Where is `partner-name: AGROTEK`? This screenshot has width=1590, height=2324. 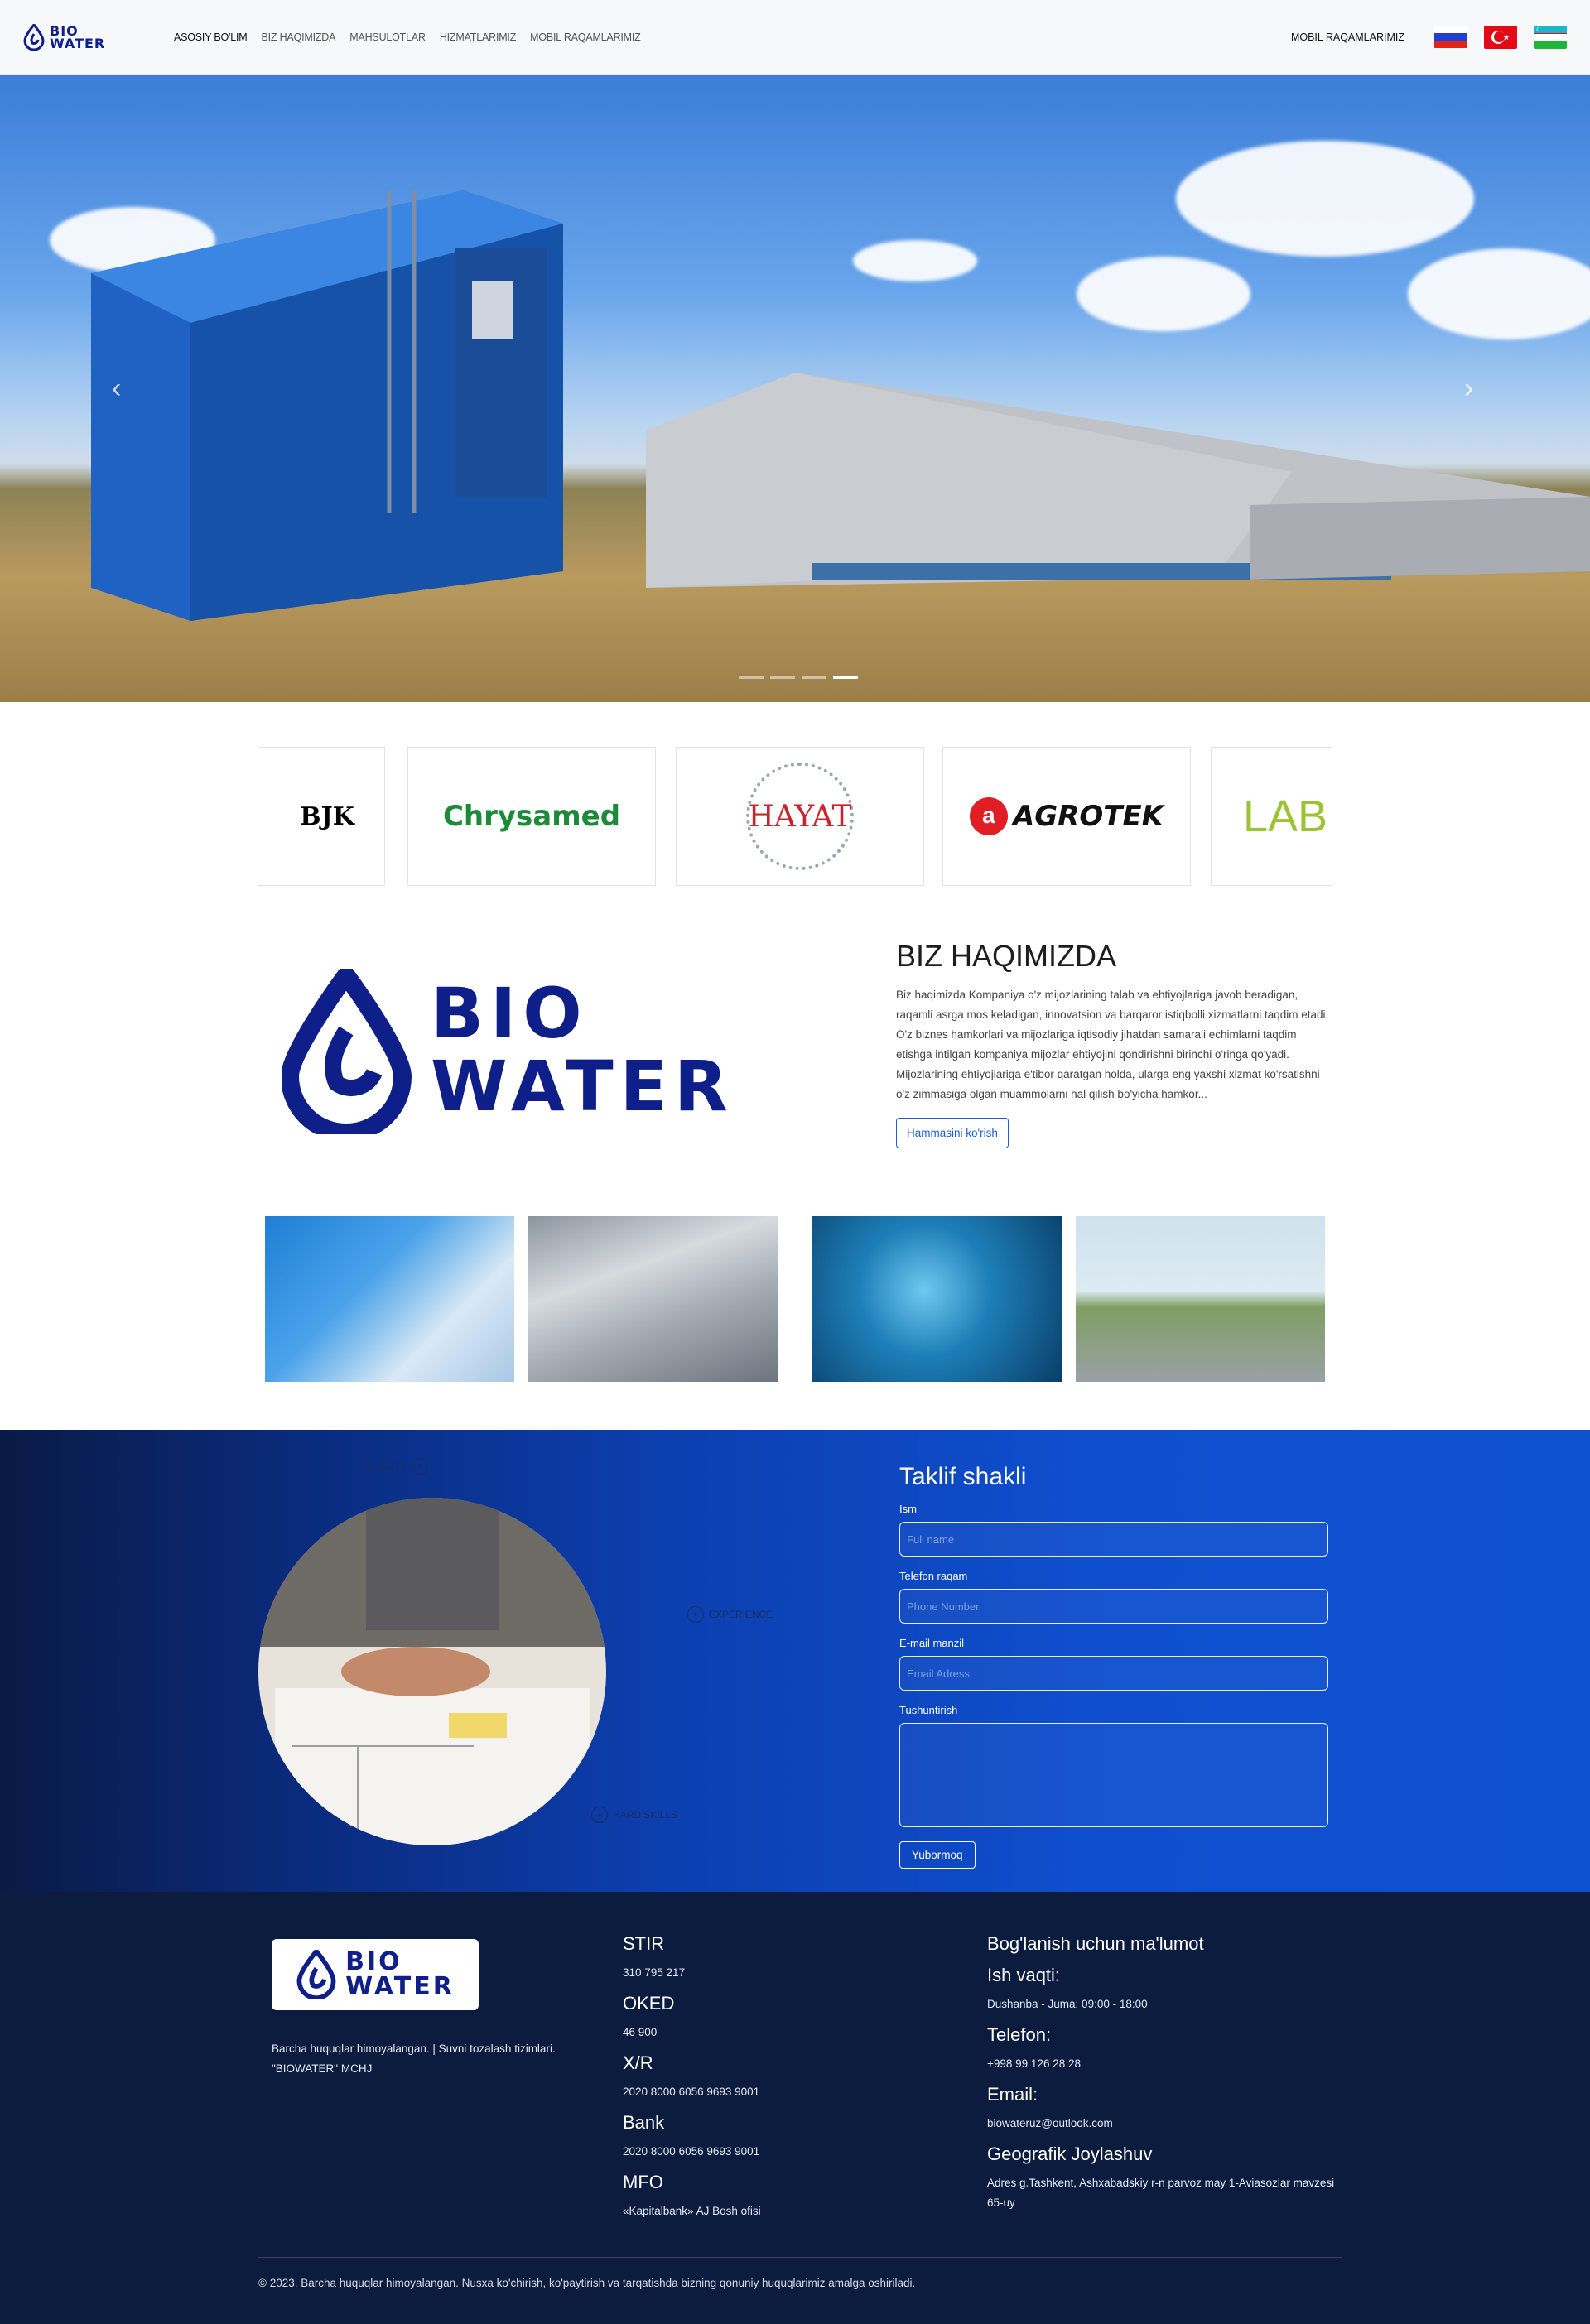
partner-name: AGROTEK is located at coordinates (1088, 816).